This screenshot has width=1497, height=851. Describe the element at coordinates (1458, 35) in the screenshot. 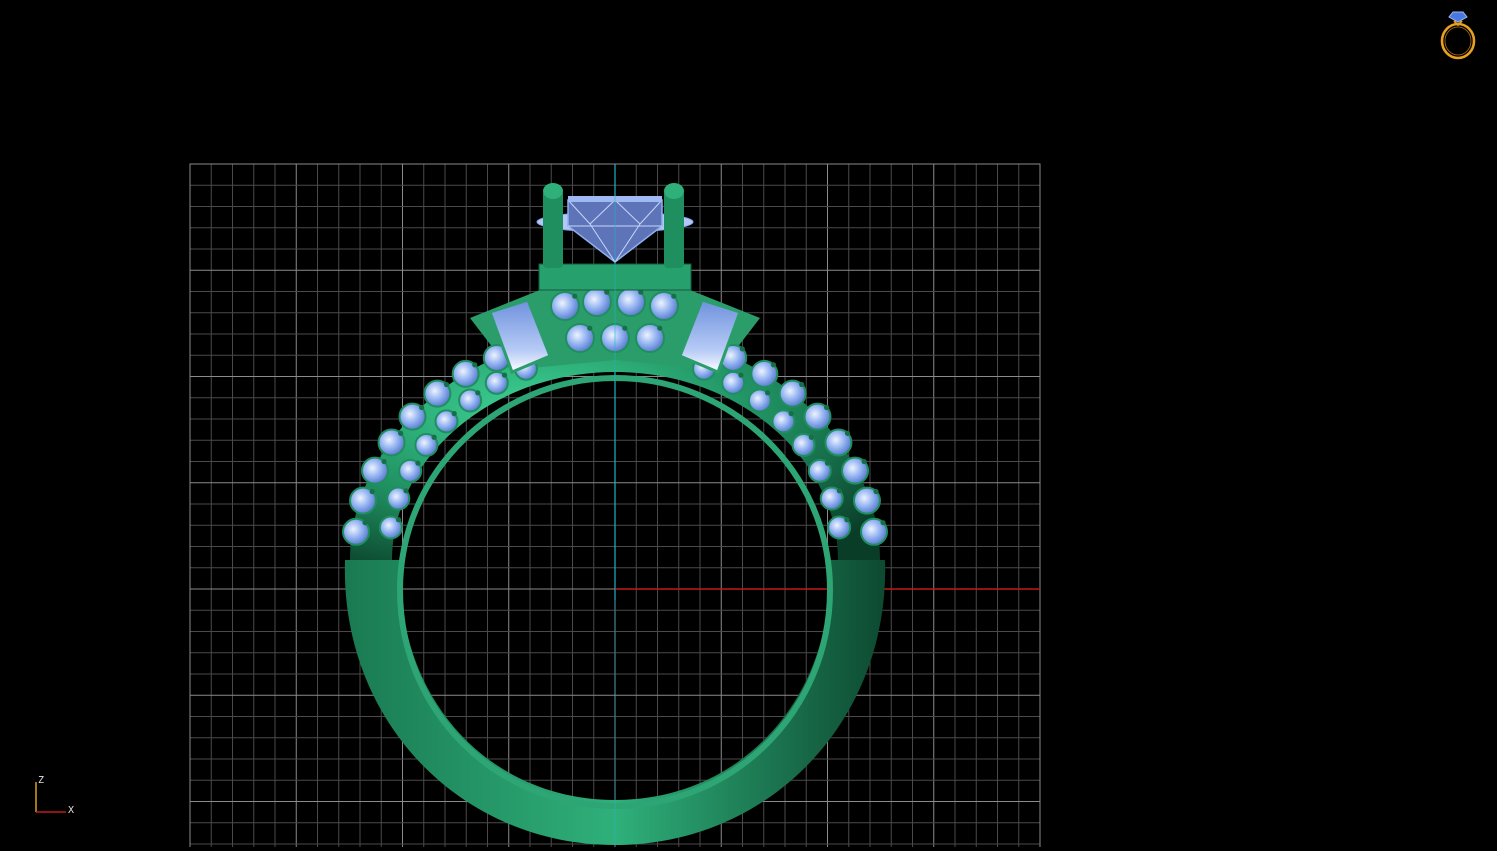

I see `ring-logo-icon` at that location.